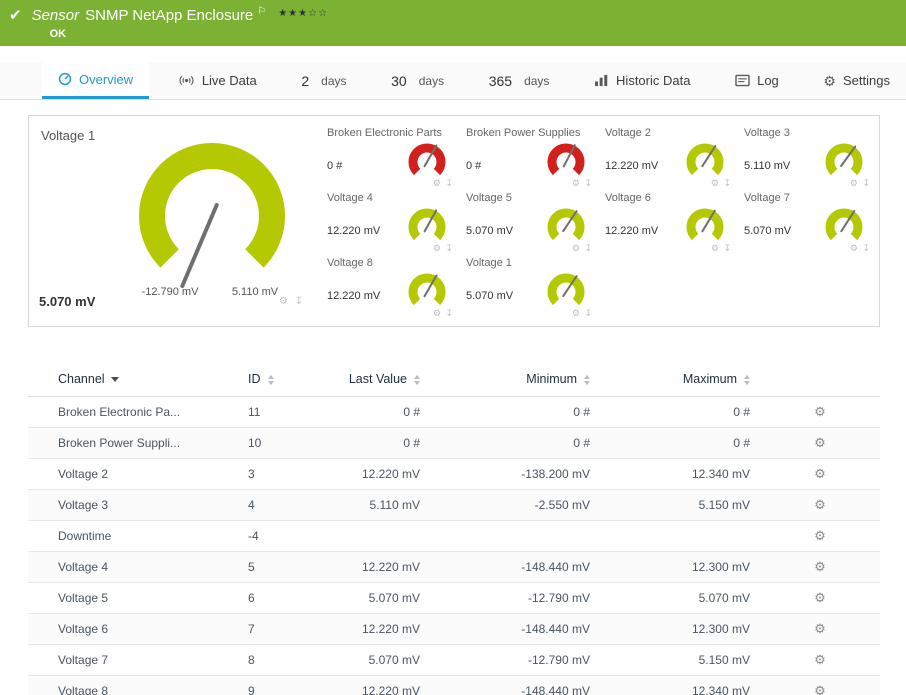 The width and height of the screenshot is (906, 695). What do you see at coordinates (680, 505) in the screenshot?
I see `maximum-cell: 5.150 mV` at bounding box center [680, 505].